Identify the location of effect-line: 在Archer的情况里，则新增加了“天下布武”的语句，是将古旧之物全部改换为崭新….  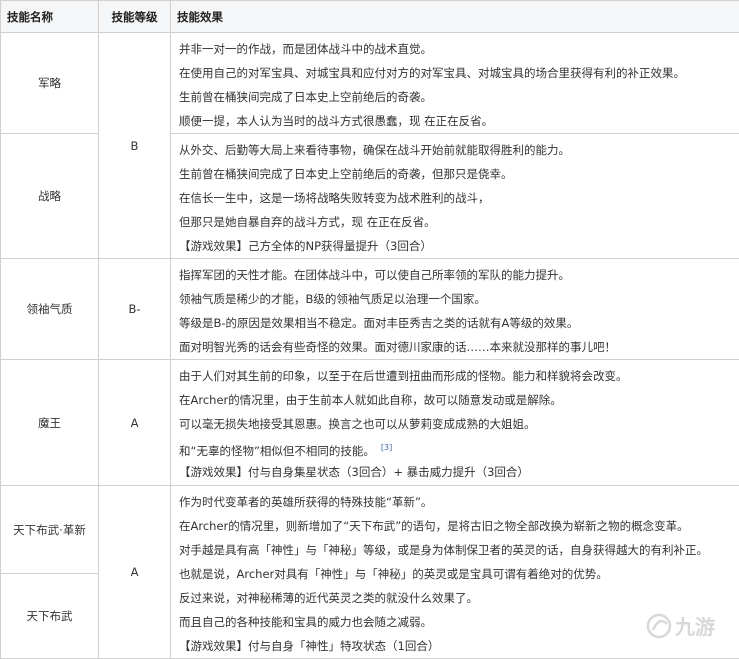
(456, 526).